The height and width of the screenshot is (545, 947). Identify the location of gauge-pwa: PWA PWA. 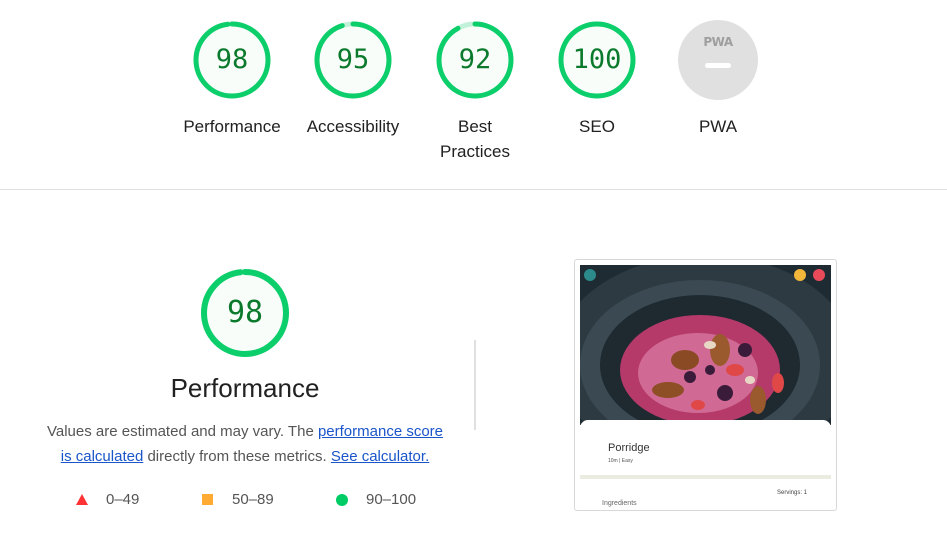
(718, 79).